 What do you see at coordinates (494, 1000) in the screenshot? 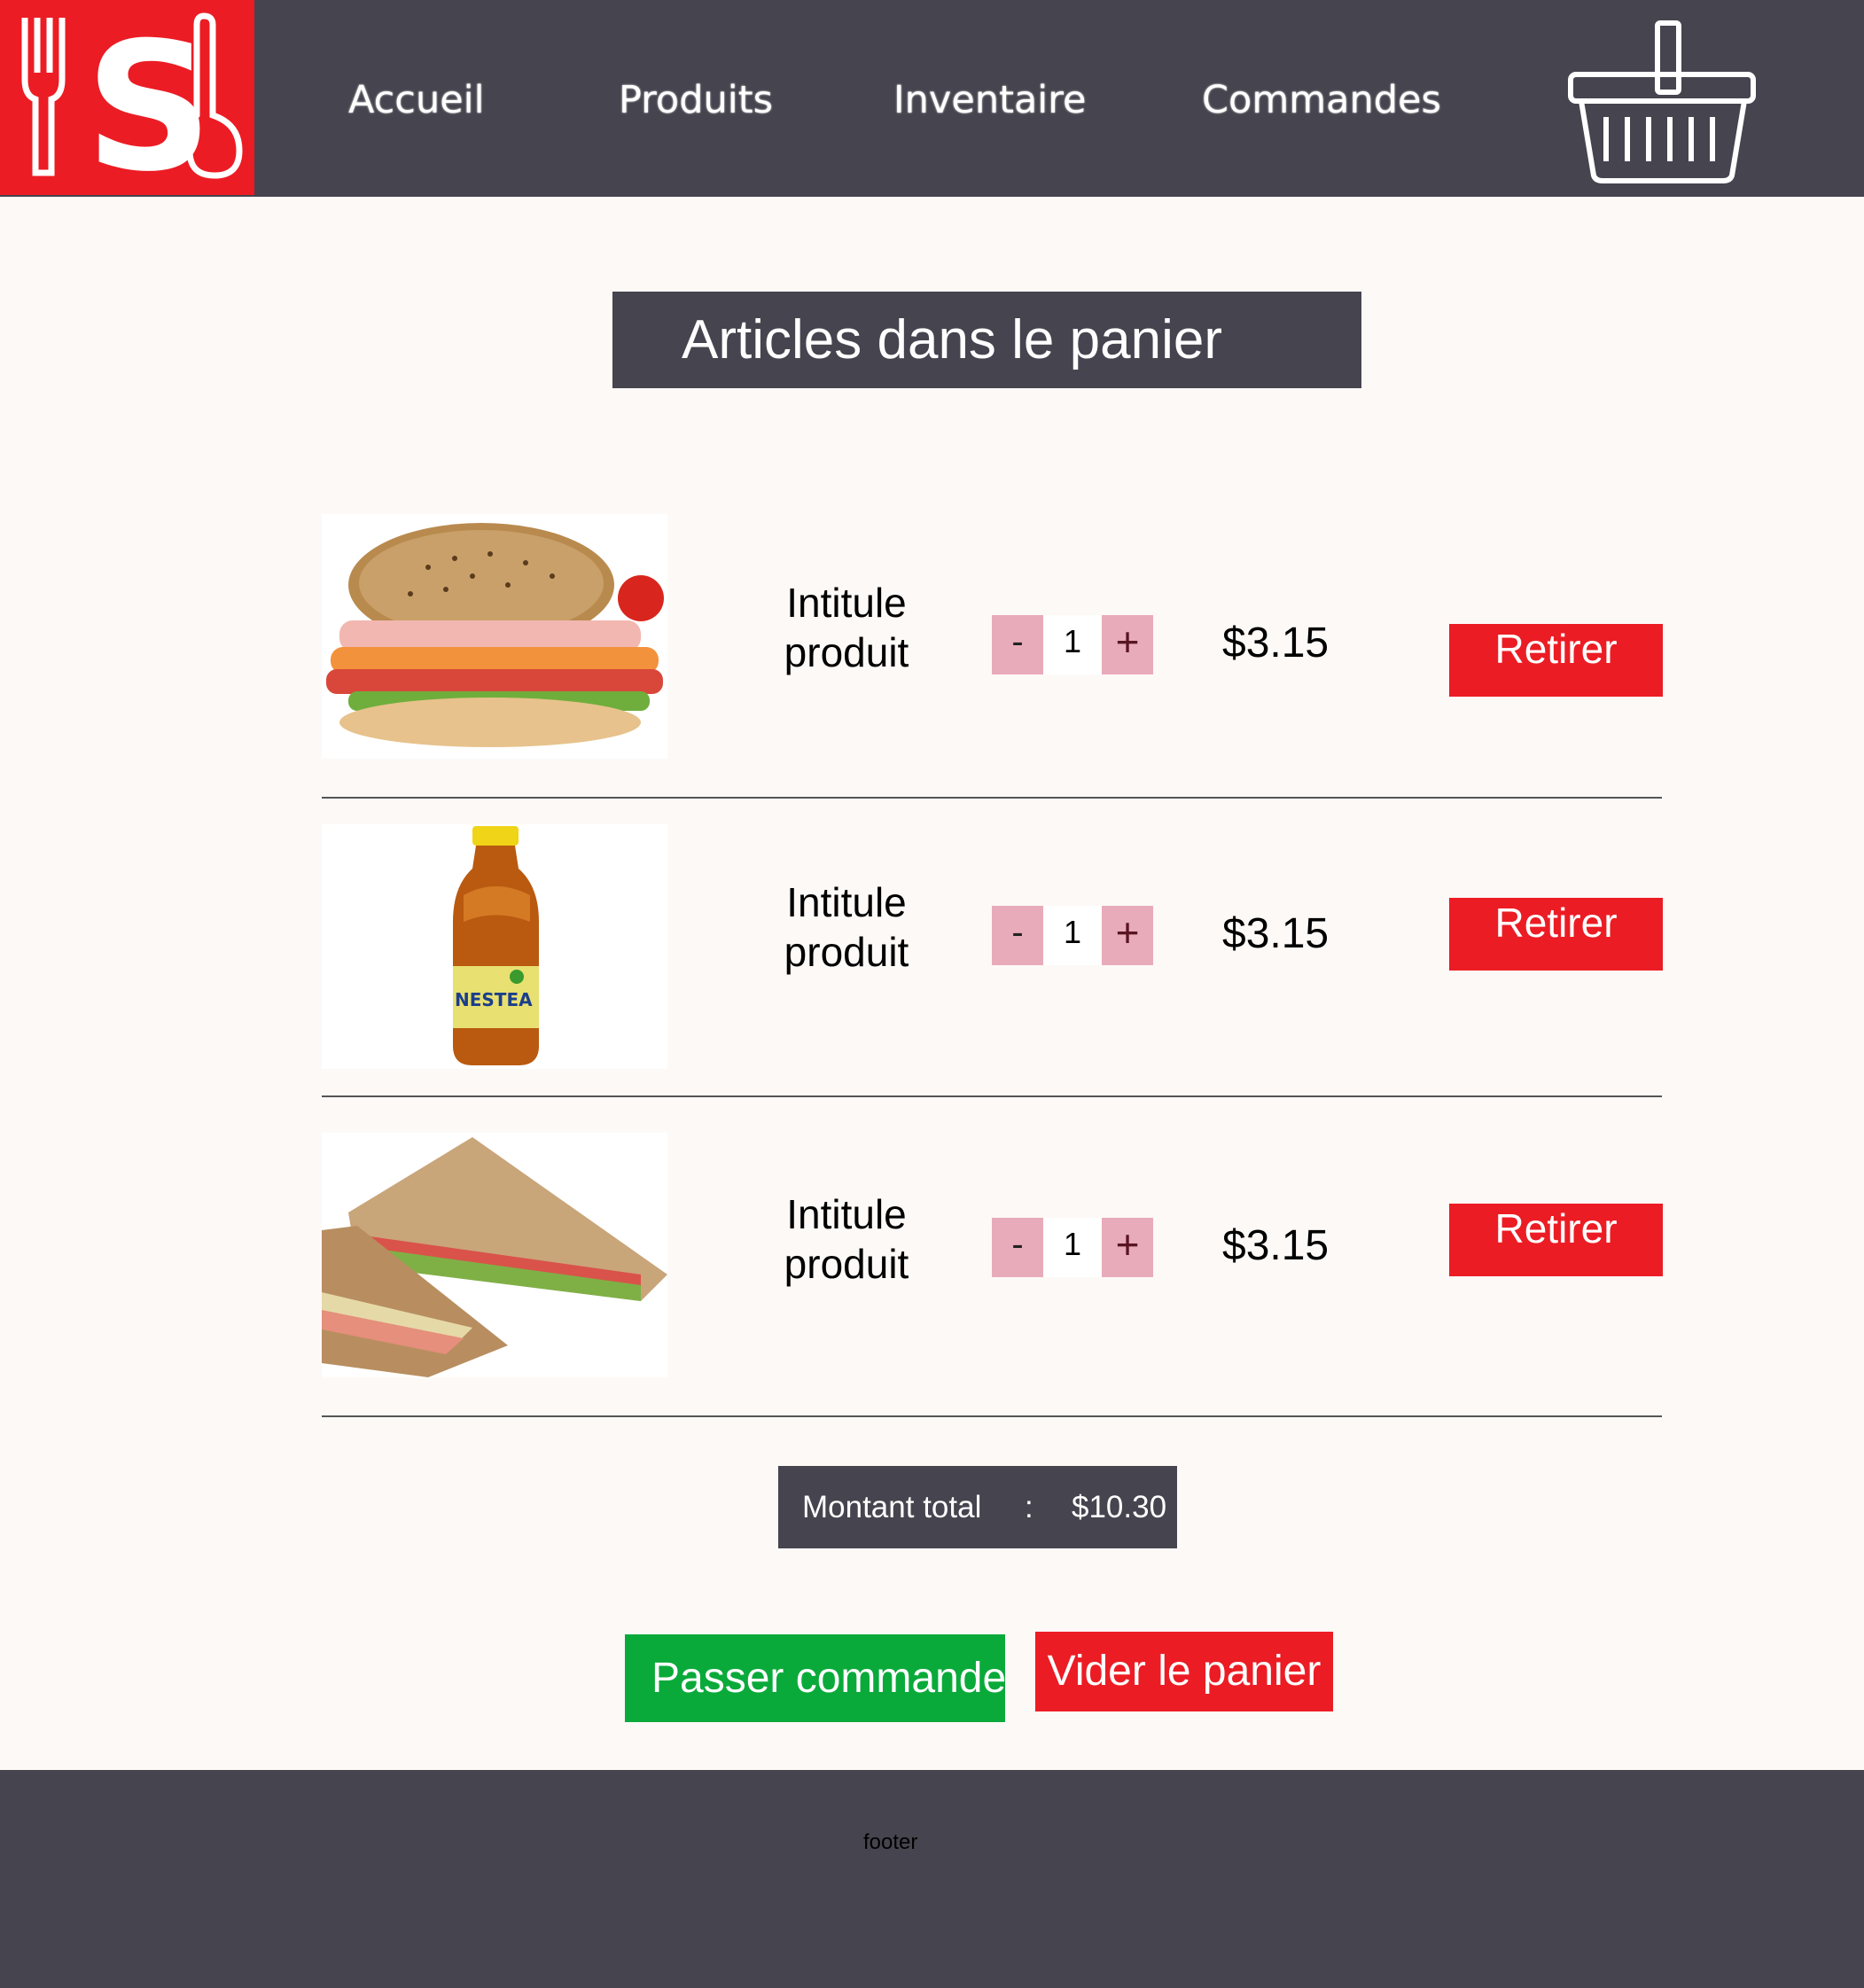
I see `svg-text: NESTEA` at bounding box center [494, 1000].